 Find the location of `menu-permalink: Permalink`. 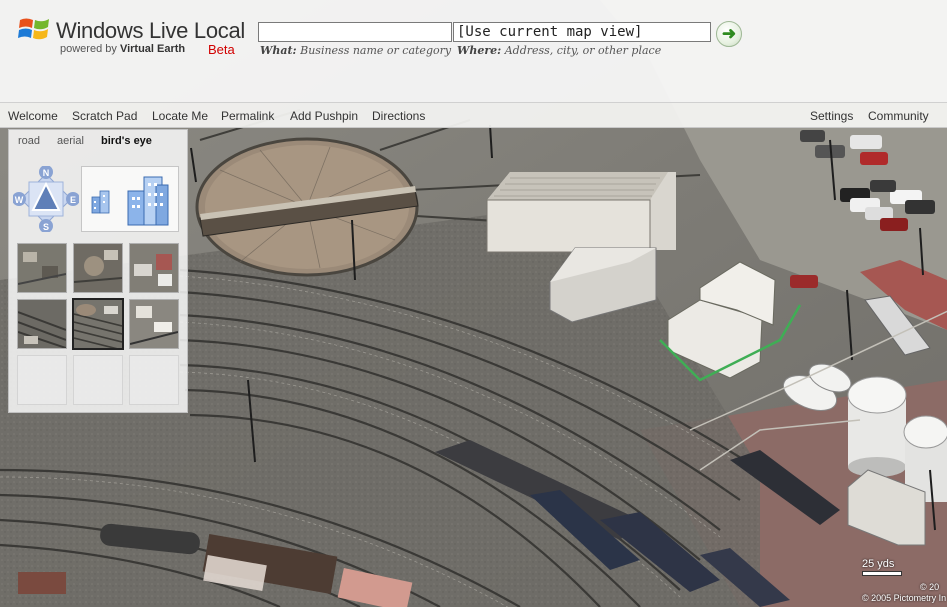

menu-permalink: Permalink is located at coordinates (247, 116).